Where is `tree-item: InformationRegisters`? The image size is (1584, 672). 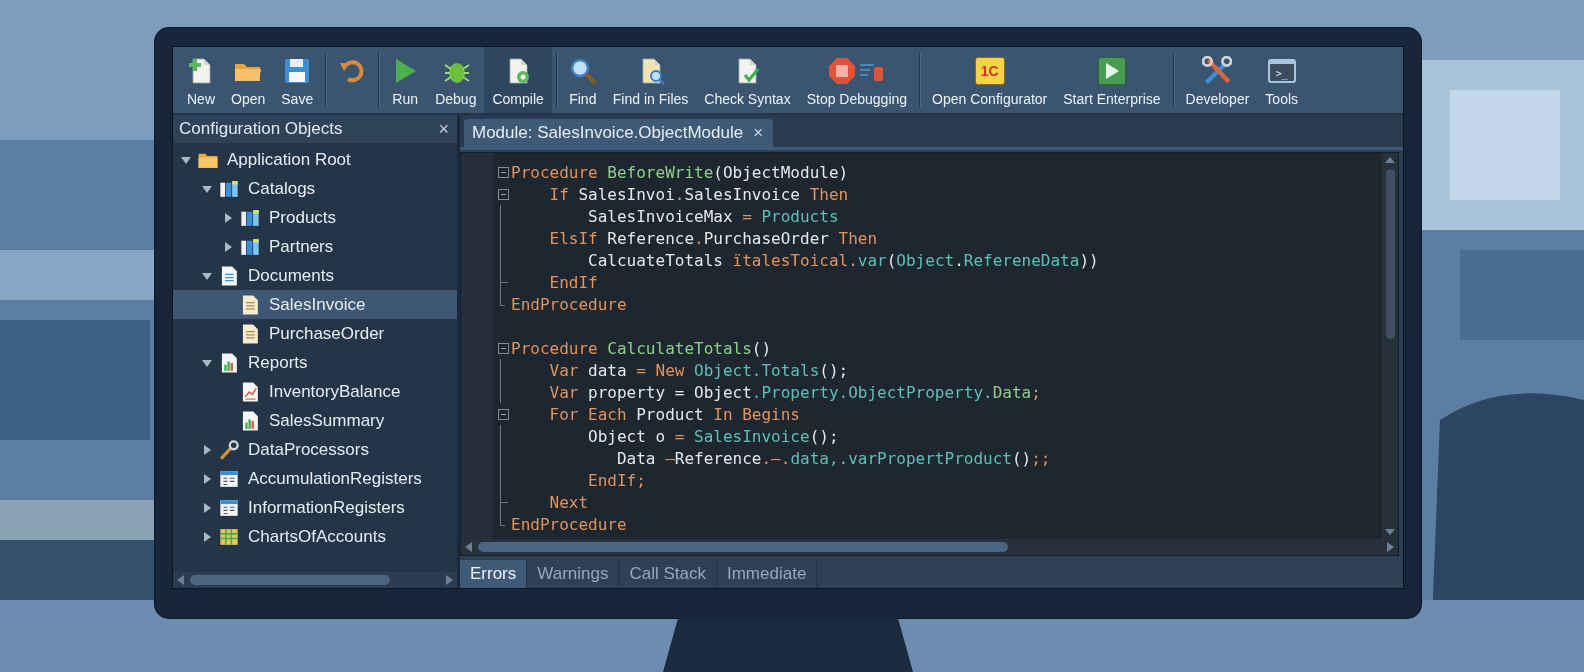
tree-item: InformationRegisters is located at coordinates (315, 507).